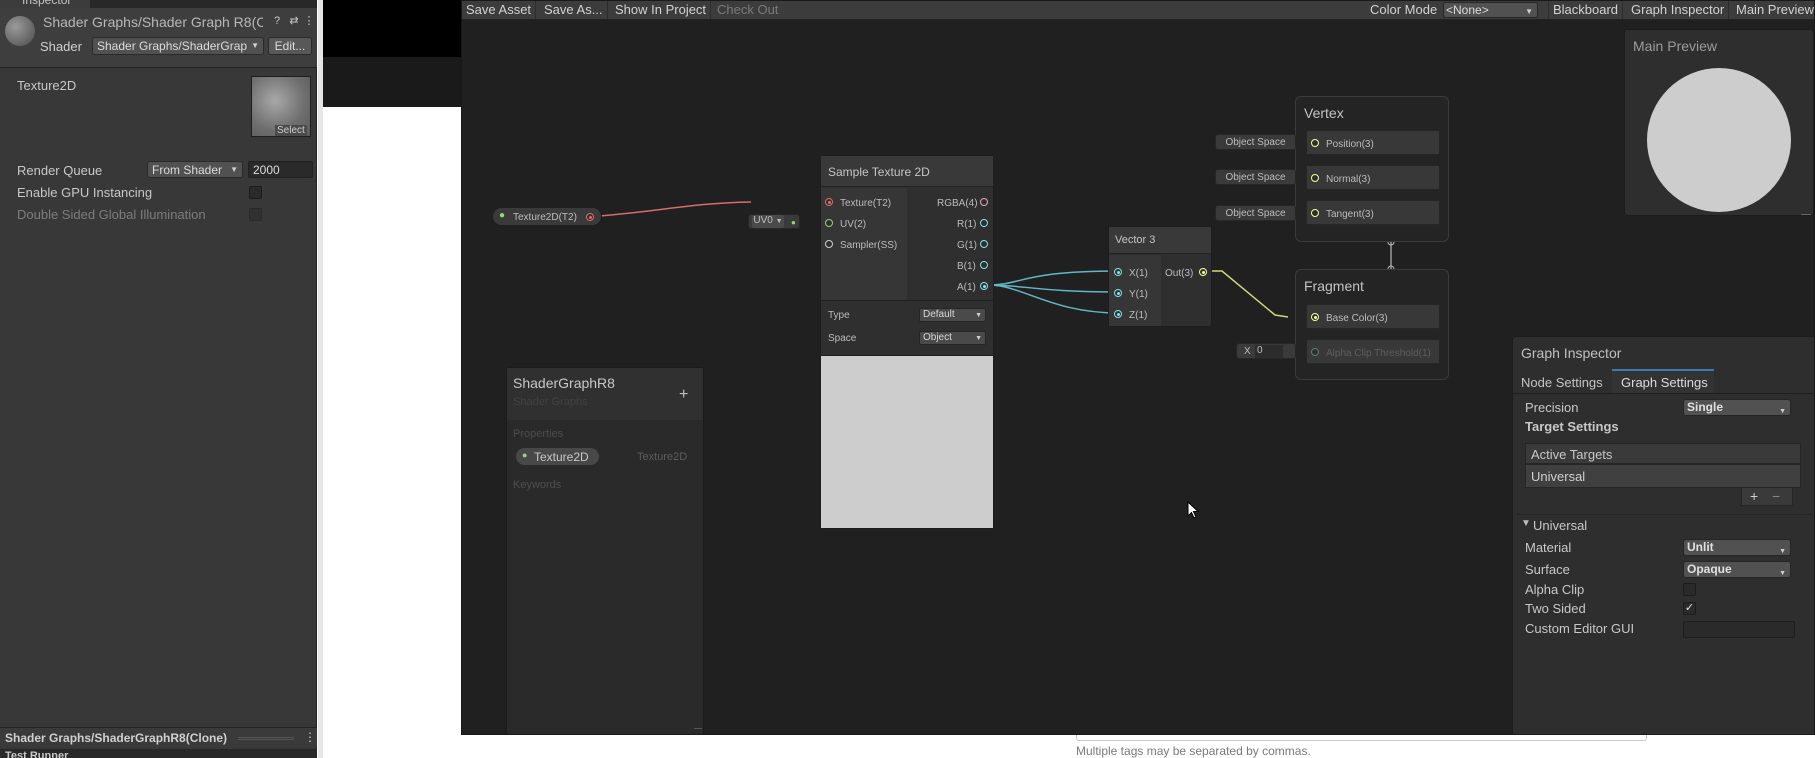 The height and width of the screenshot is (758, 1815). What do you see at coordinates (1719, 140) in the screenshot?
I see `preview-sphere` at bounding box center [1719, 140].